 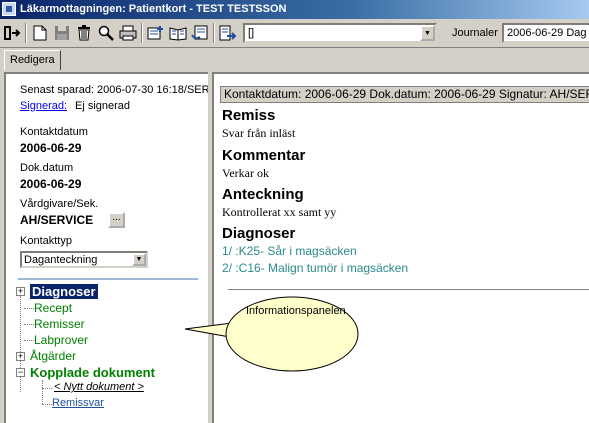 I want to click on doc-date-value: 2006-06-29, so click(x=50, y=184).